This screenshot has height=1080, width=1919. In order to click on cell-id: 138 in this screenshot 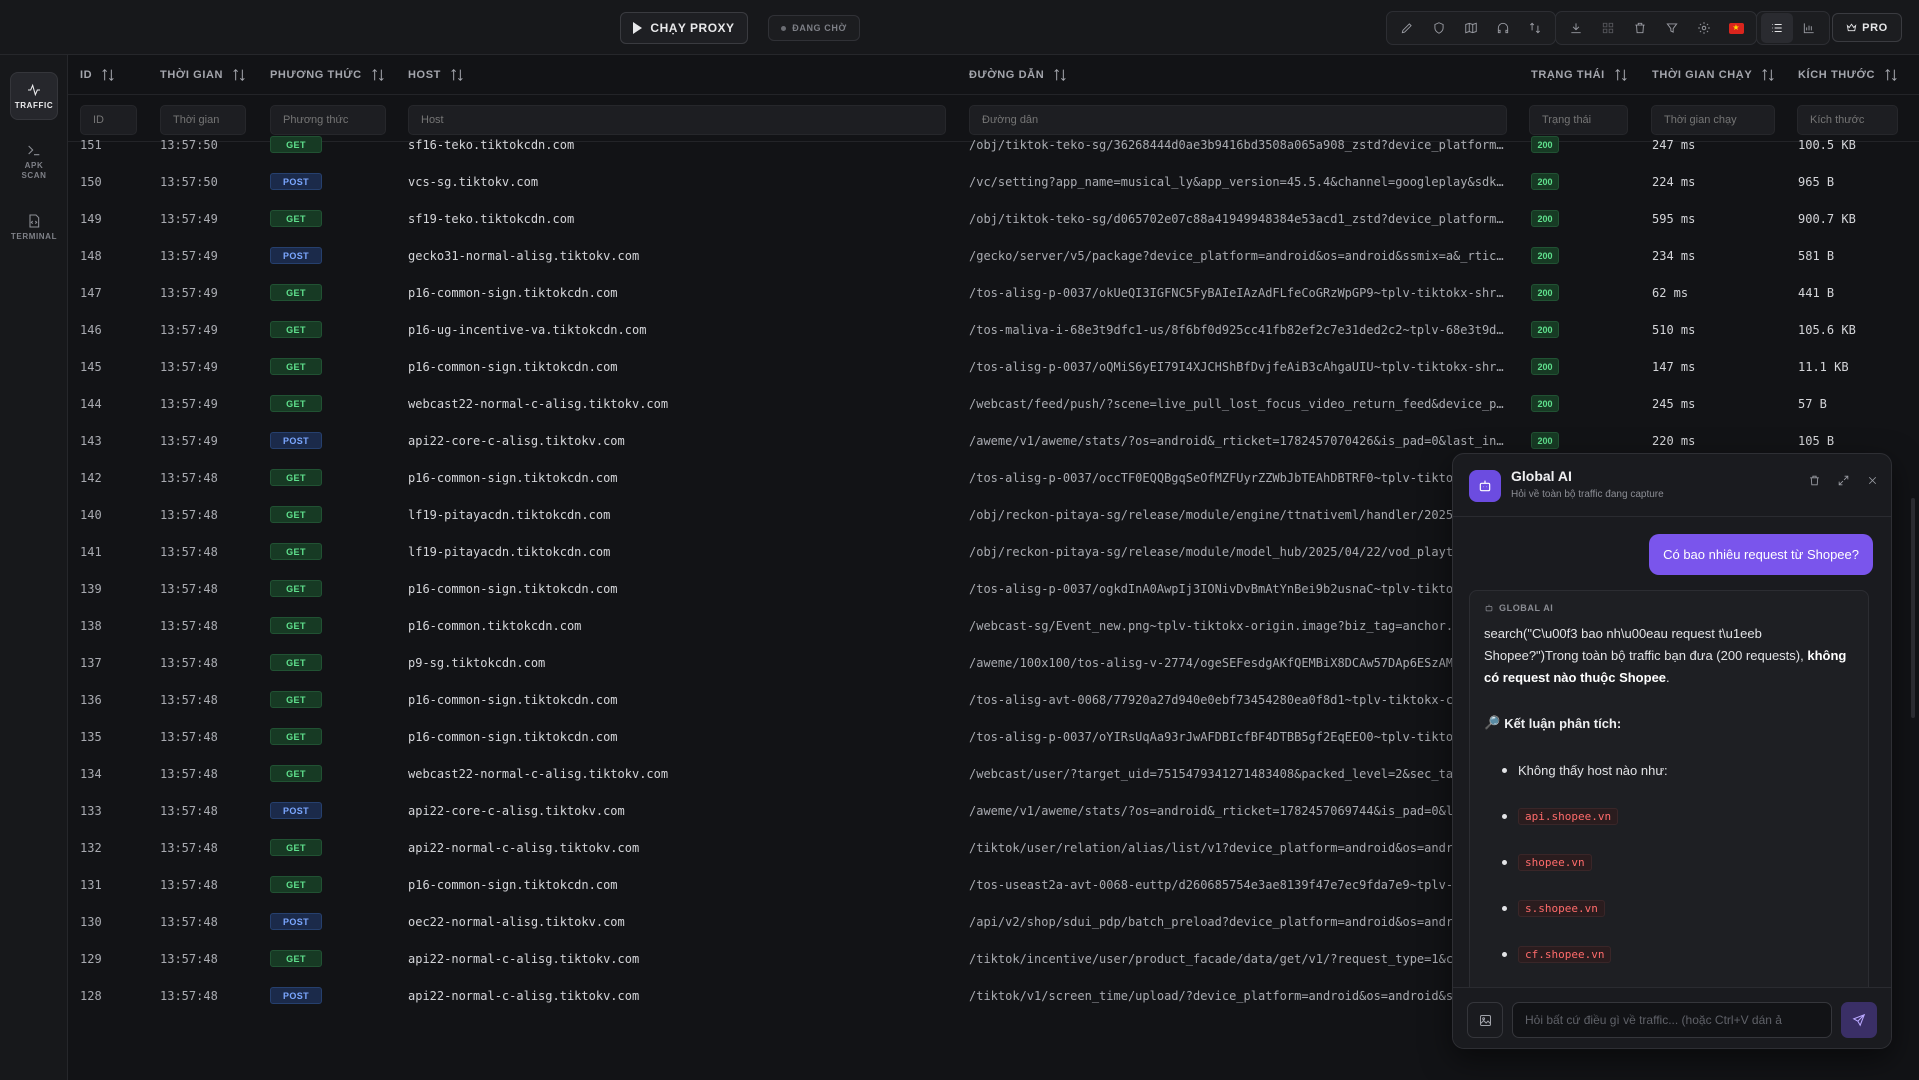, I will do `click(91, 625)`.